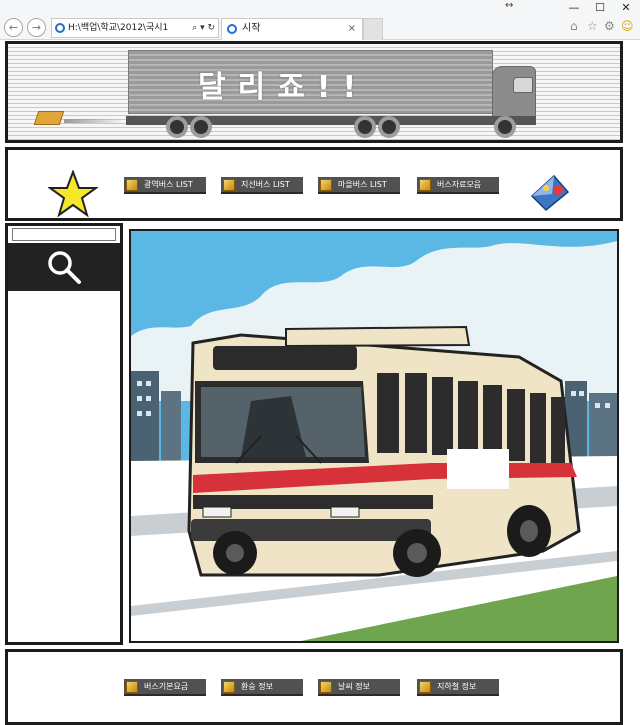 The image size is (640, 725). I want to click on back-button: ←, so click(13, 27).